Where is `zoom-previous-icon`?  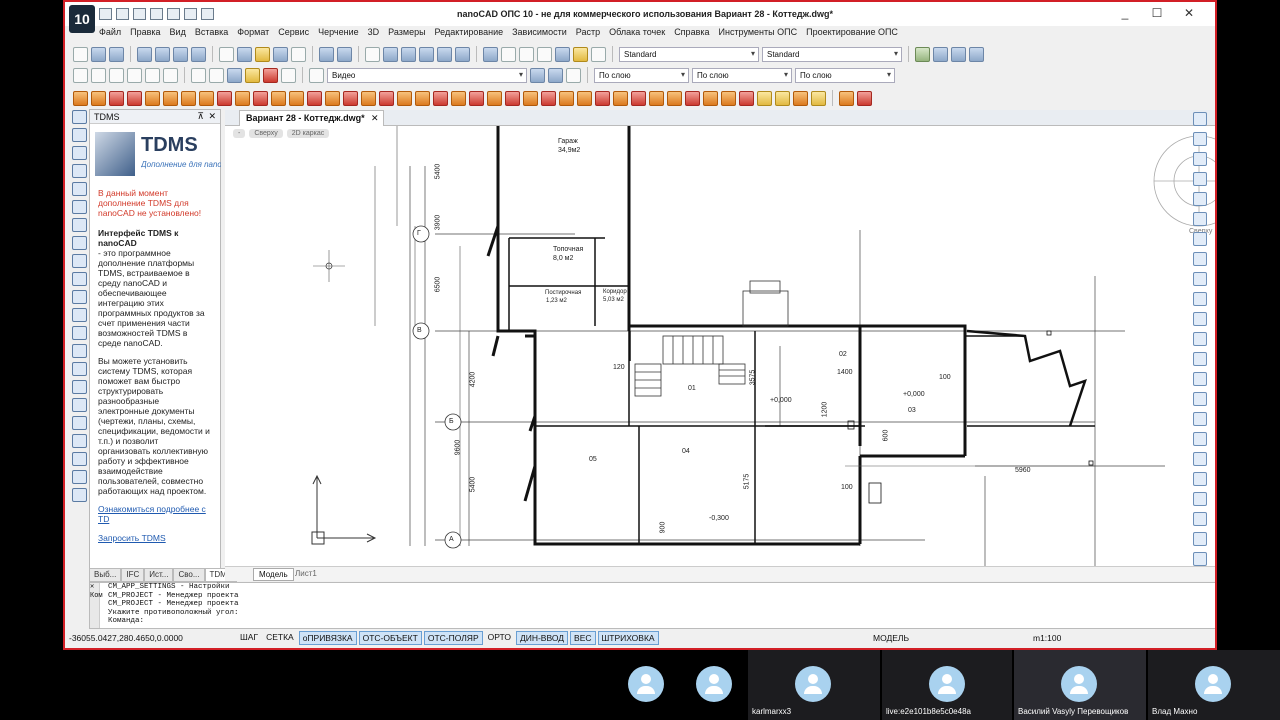
zoom-previous-icon is located at coordinates (426, 54).